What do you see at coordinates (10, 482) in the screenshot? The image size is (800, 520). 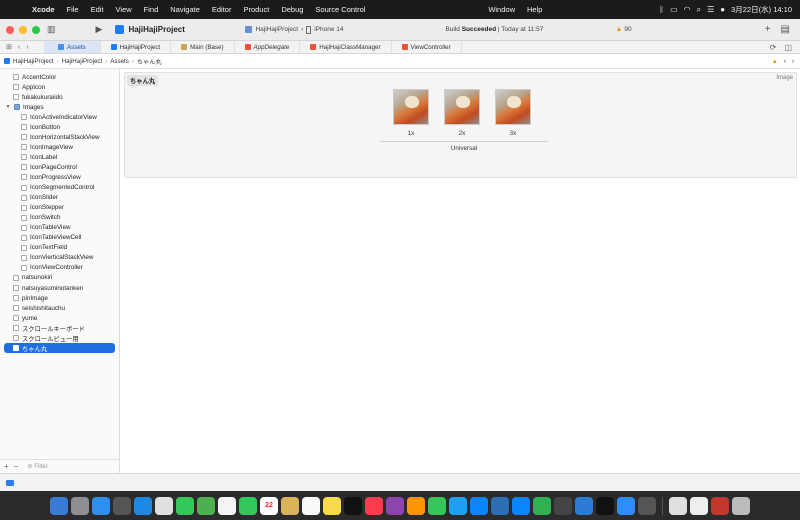 I see `debug-area-toggle-icon` at bounding box center [10, 482].